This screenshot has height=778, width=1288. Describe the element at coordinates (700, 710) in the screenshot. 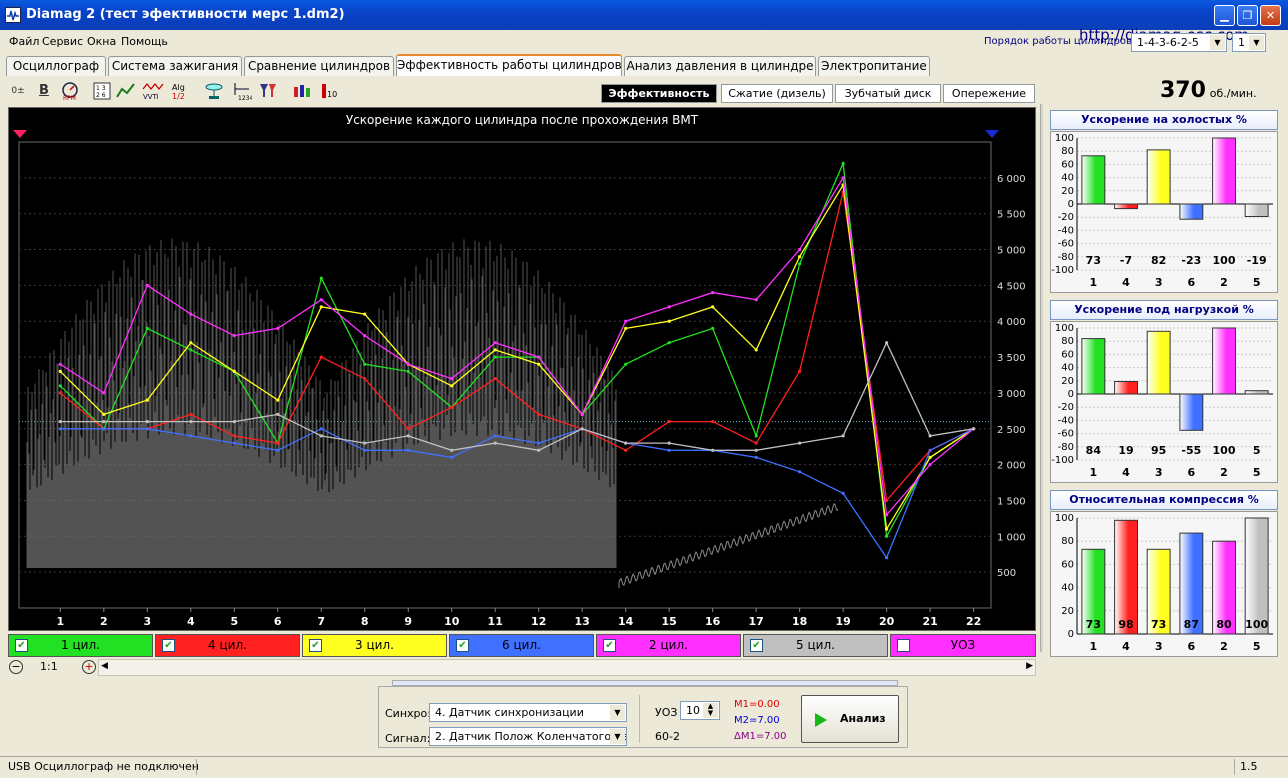

I see `uoz-stepper: 10 ▲ ▼` at that location.